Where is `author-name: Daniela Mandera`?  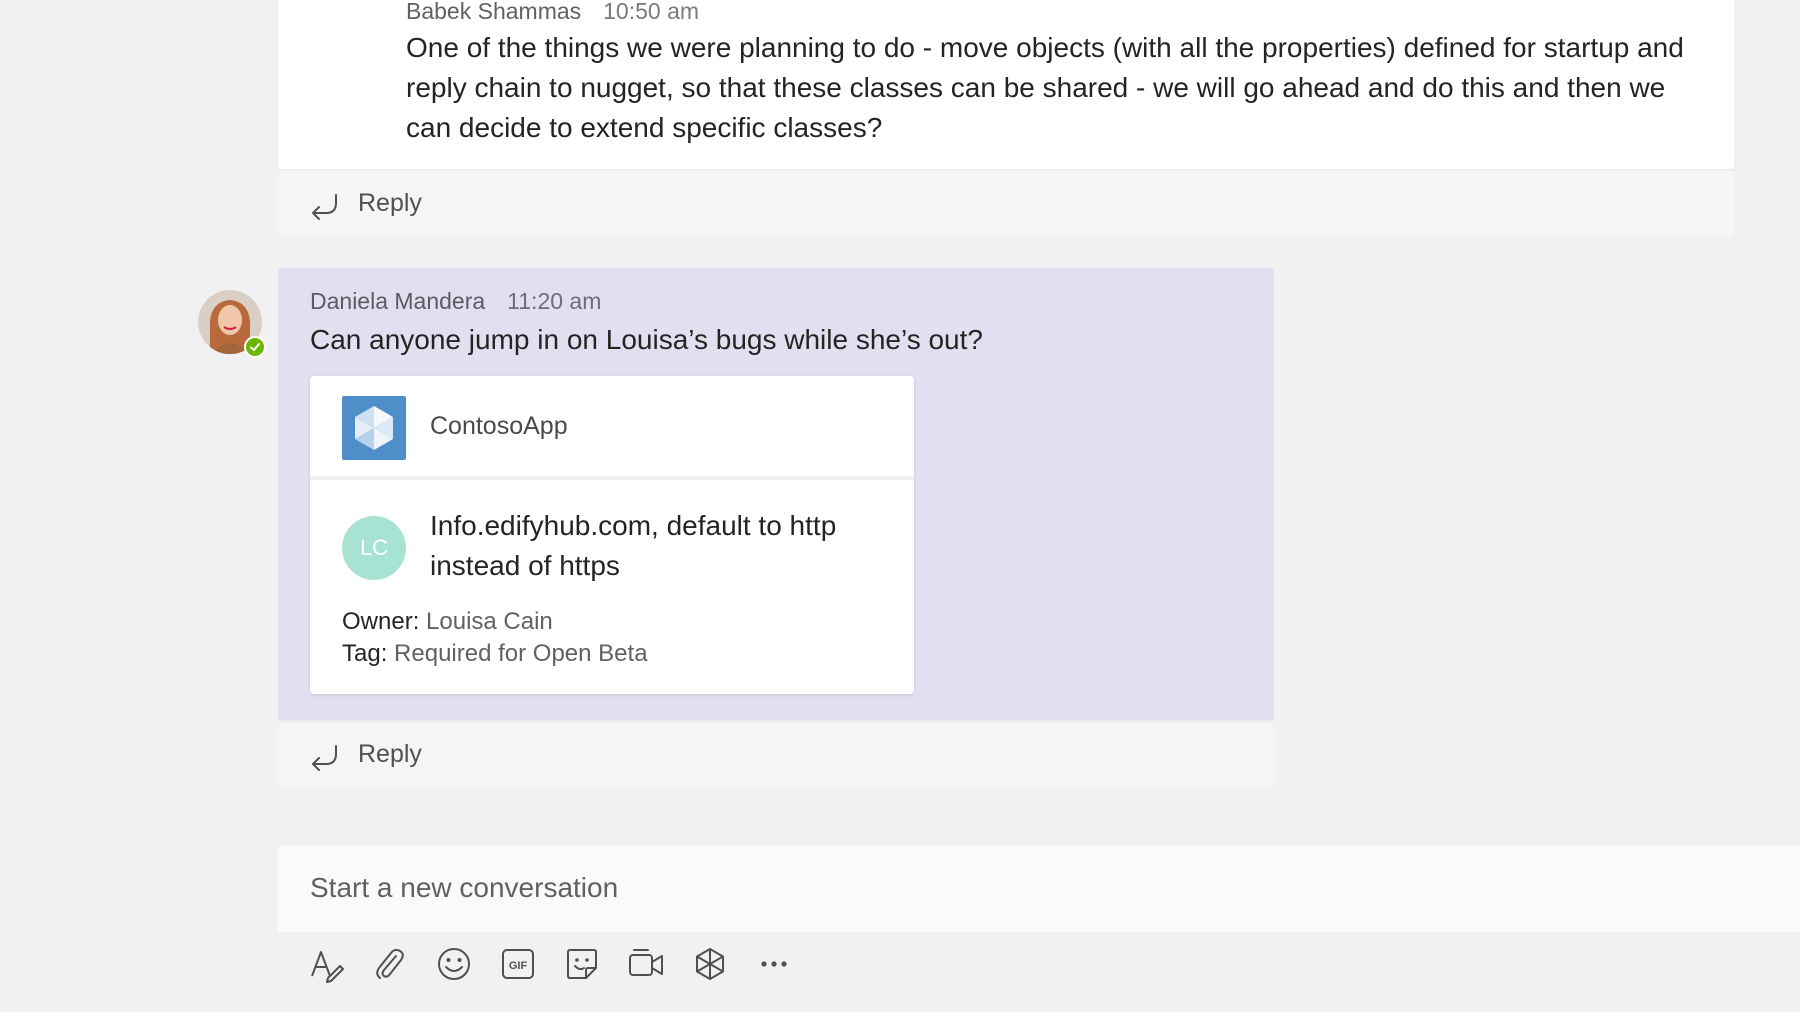
author-name: Daniela Mandera is located at coordinates (397, 301).